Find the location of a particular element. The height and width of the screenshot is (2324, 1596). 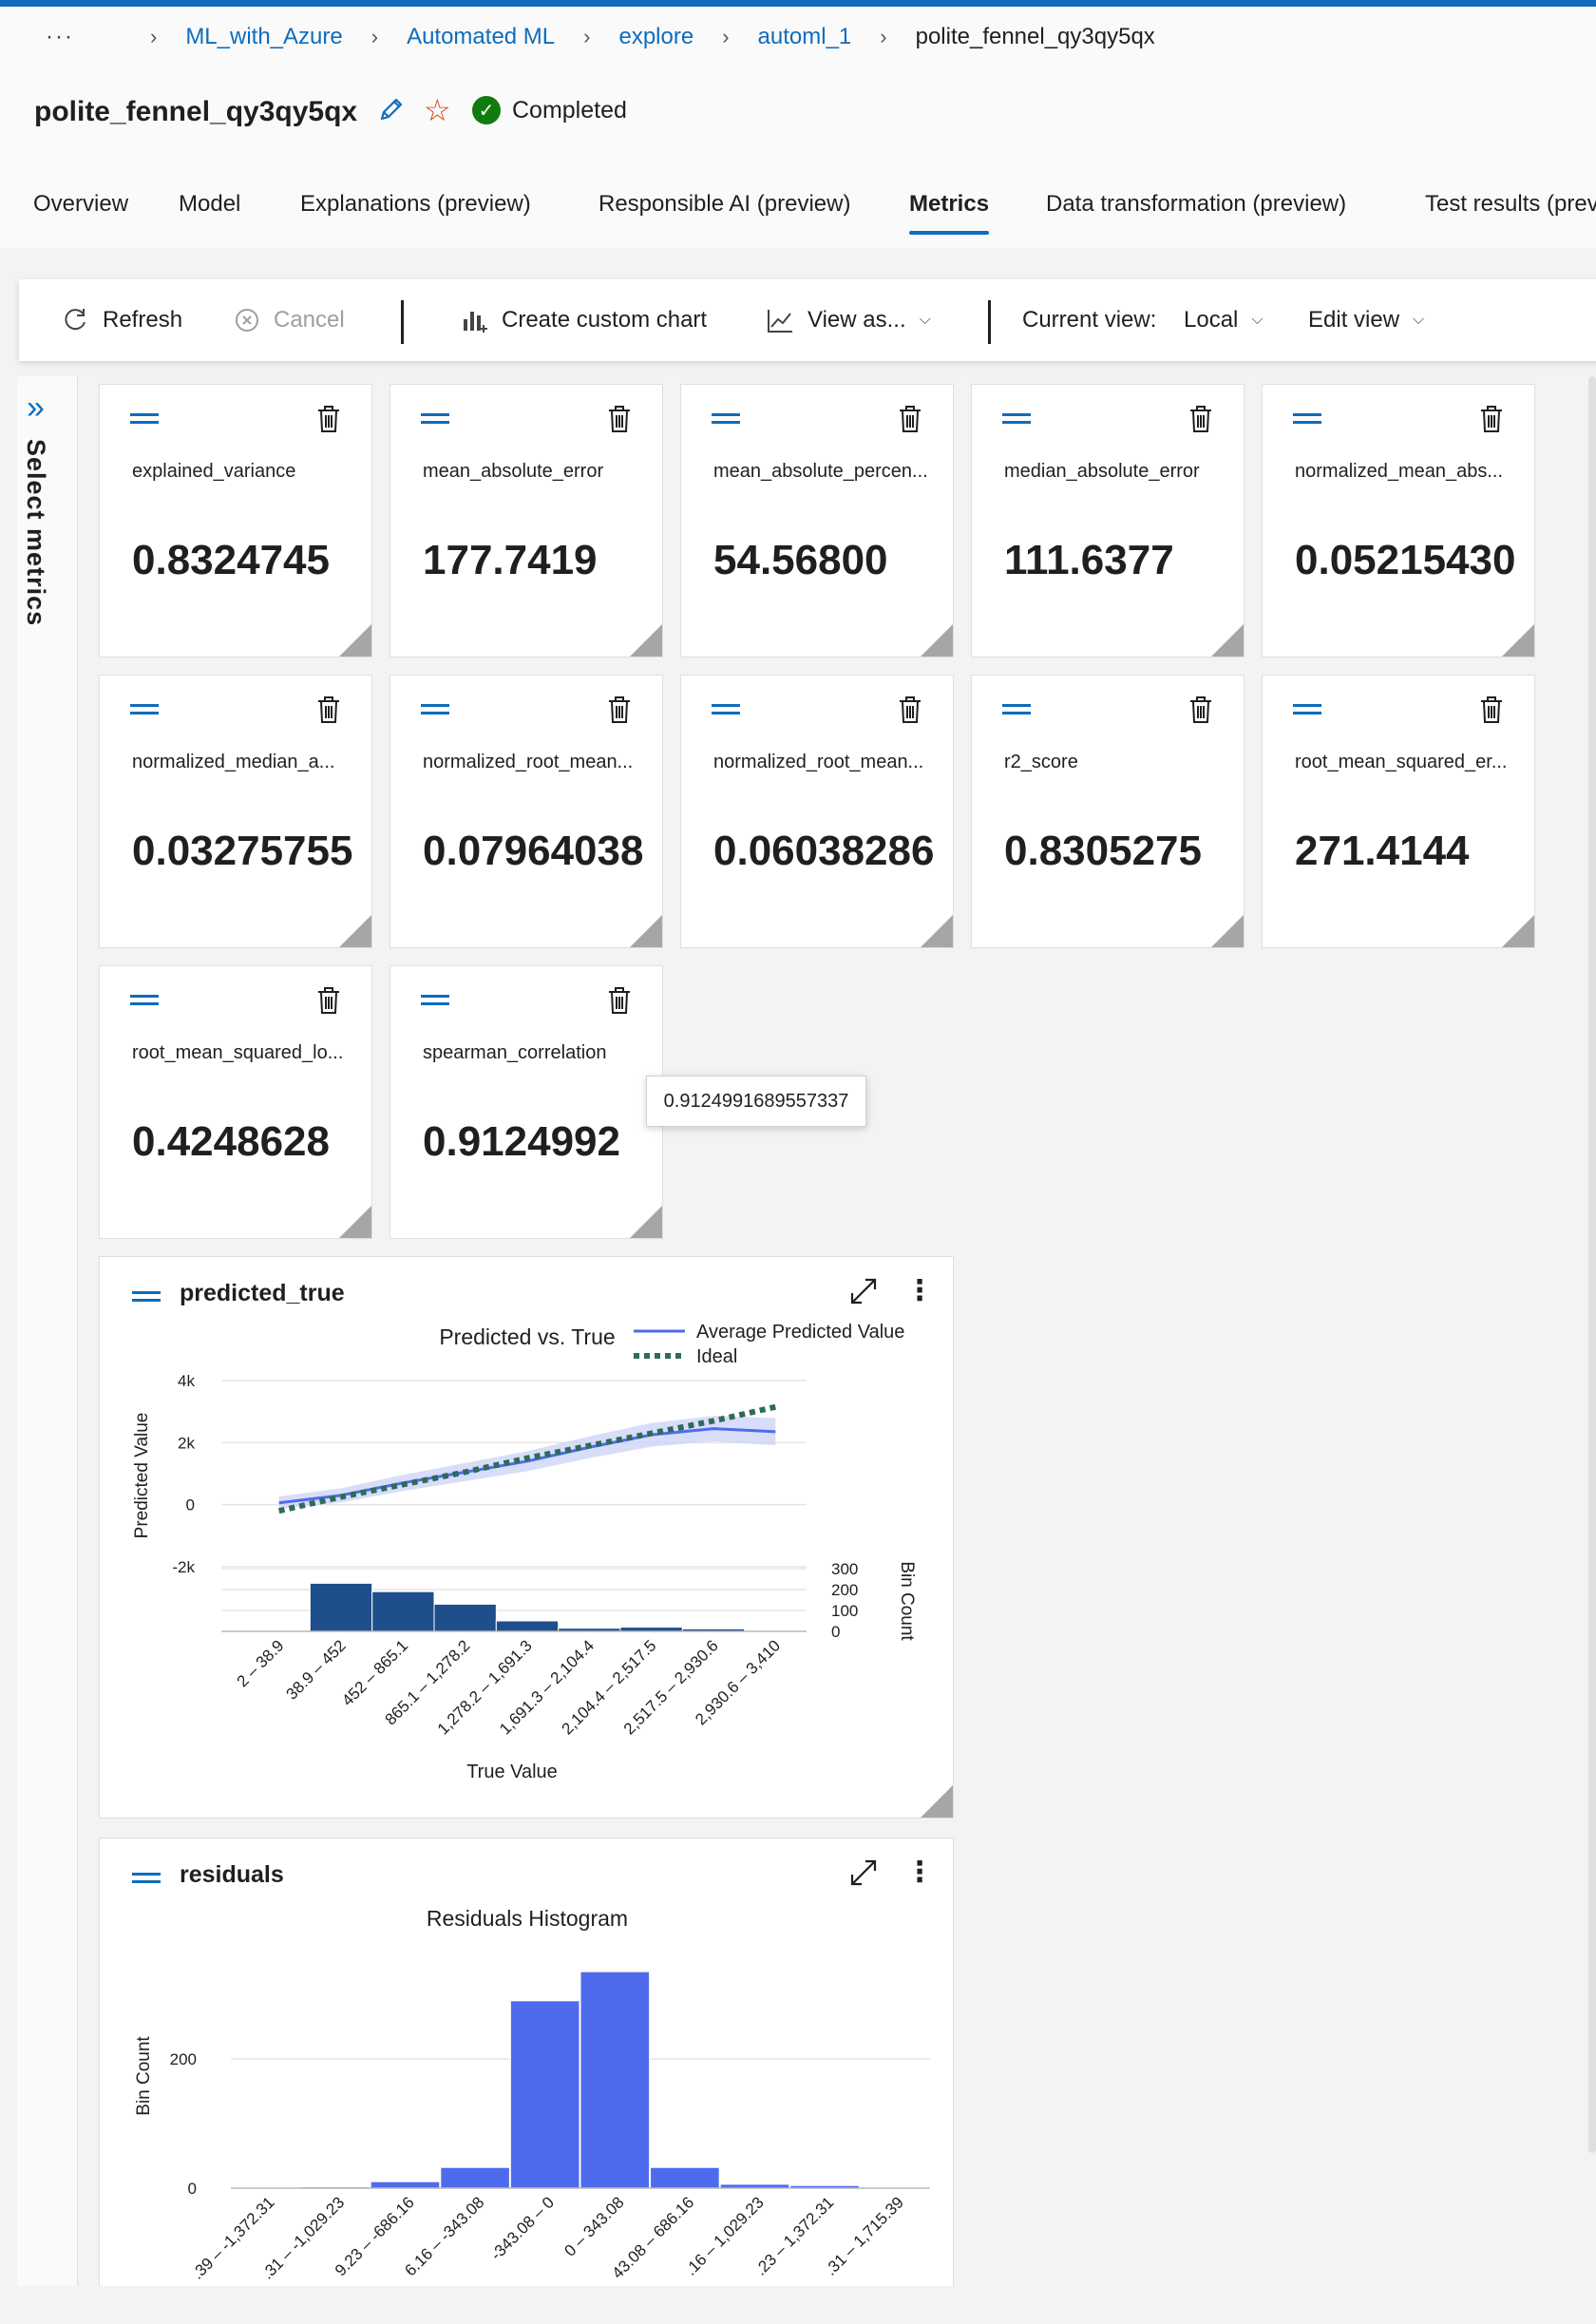

metric-card: explained_variance 0.8324745 is located at coordinates (235, 520).